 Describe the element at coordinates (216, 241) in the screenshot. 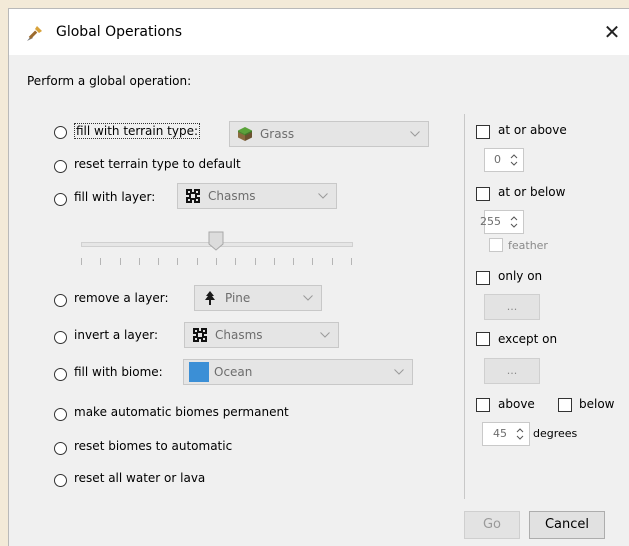

I see `layer-intensity-slider-thumb` at that location.